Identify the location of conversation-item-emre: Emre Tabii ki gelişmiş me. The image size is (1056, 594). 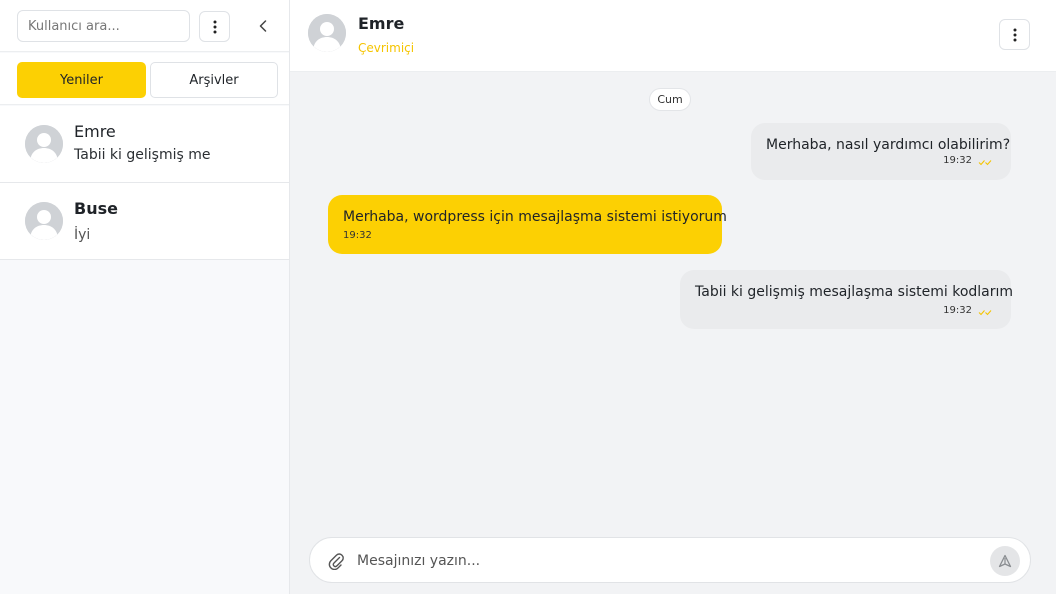
(144, 144).